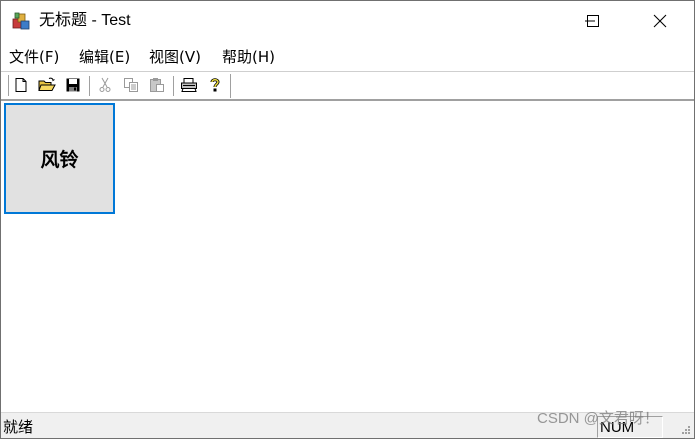 This screenshot has height=439, width=695. I want to click on new-file-icon, so click(21, 85).